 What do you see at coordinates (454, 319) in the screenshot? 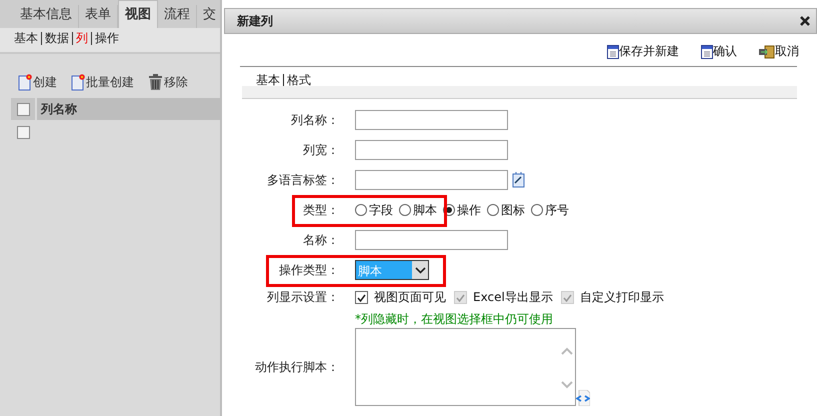
I see `hint-text: *列隐藏时，在视图选择框中仍可使用` at bounding box center [454, 319].